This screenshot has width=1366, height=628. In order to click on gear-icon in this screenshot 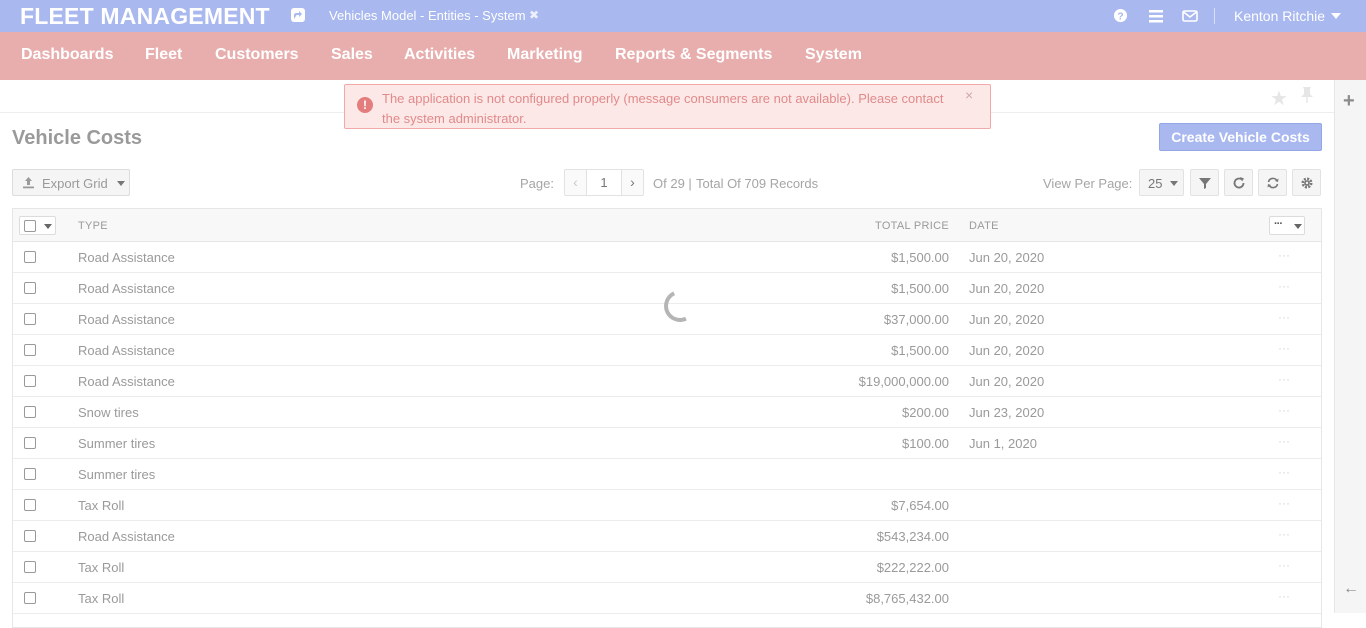, I will do `click(1307, 183)`.